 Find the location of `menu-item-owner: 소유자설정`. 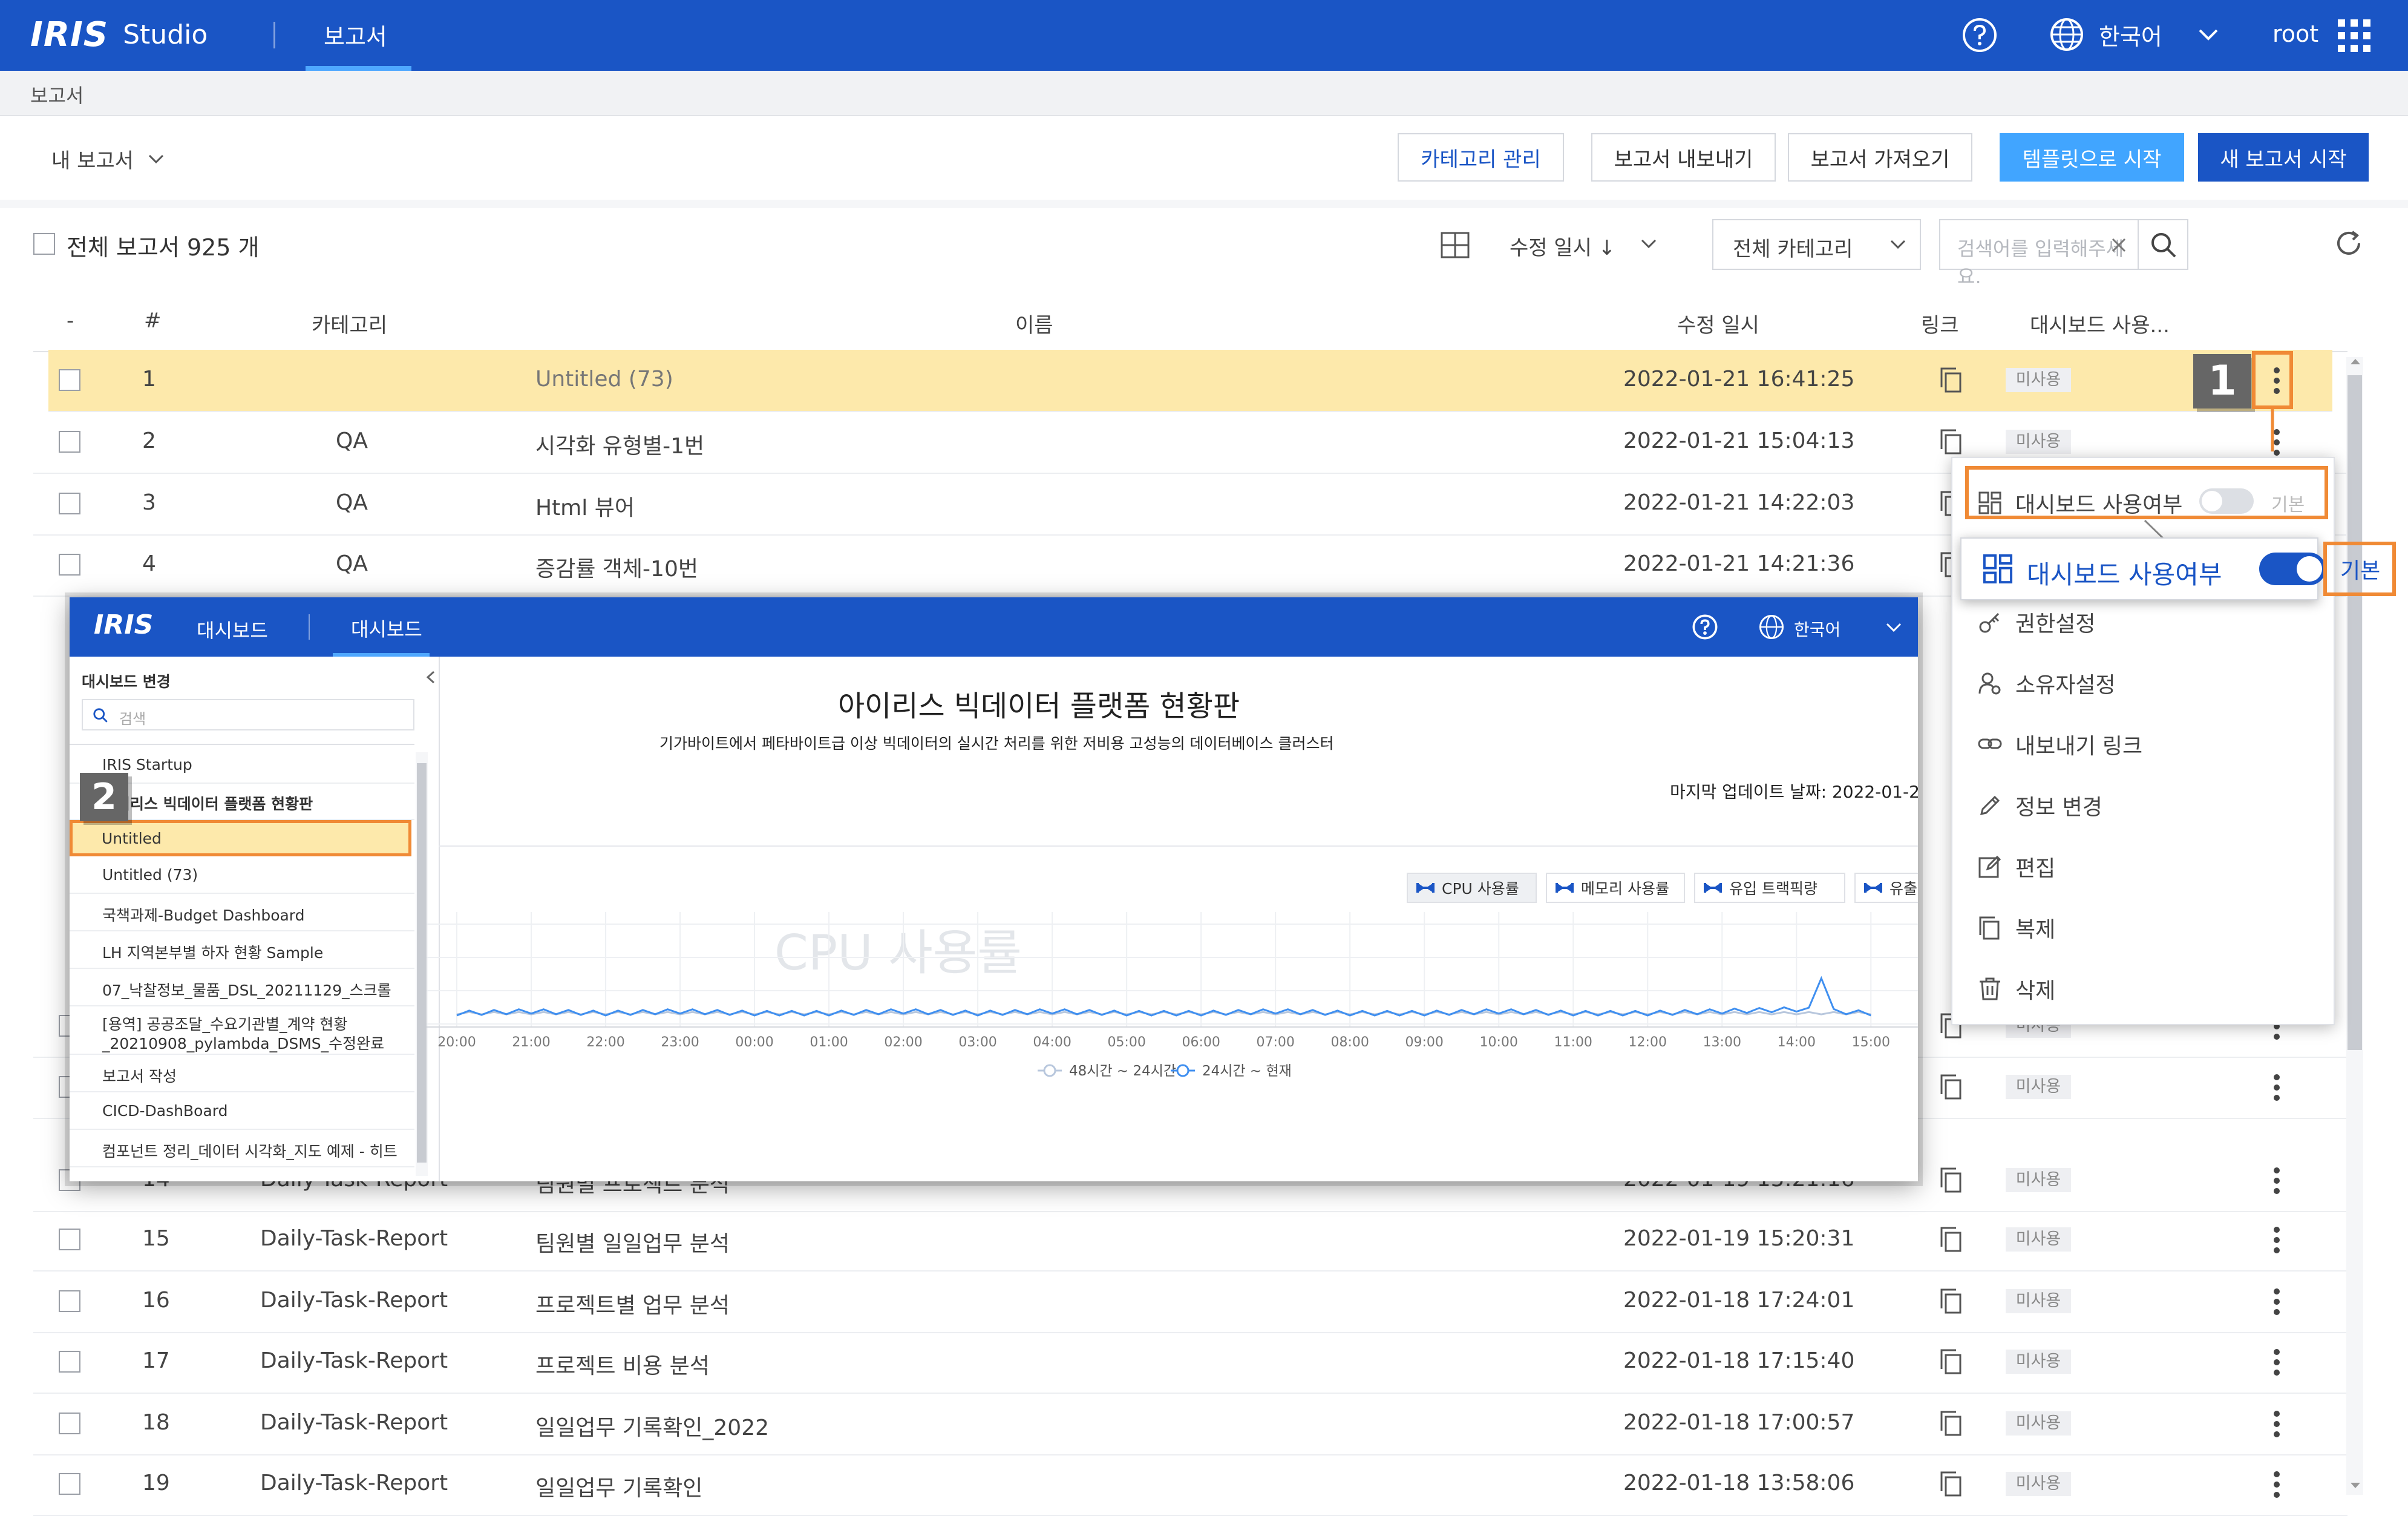

menu-item-owner: 소유자설정 is located at coordinates (2047, 683).